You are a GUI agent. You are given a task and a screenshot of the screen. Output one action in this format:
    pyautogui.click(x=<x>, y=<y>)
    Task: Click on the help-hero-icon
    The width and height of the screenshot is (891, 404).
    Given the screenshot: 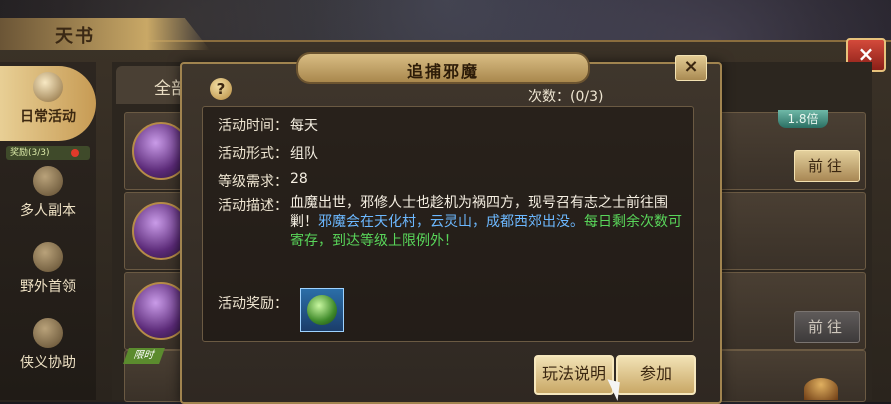 What is the action you would take?
    pyautogui.click(x=48, y=333)
    